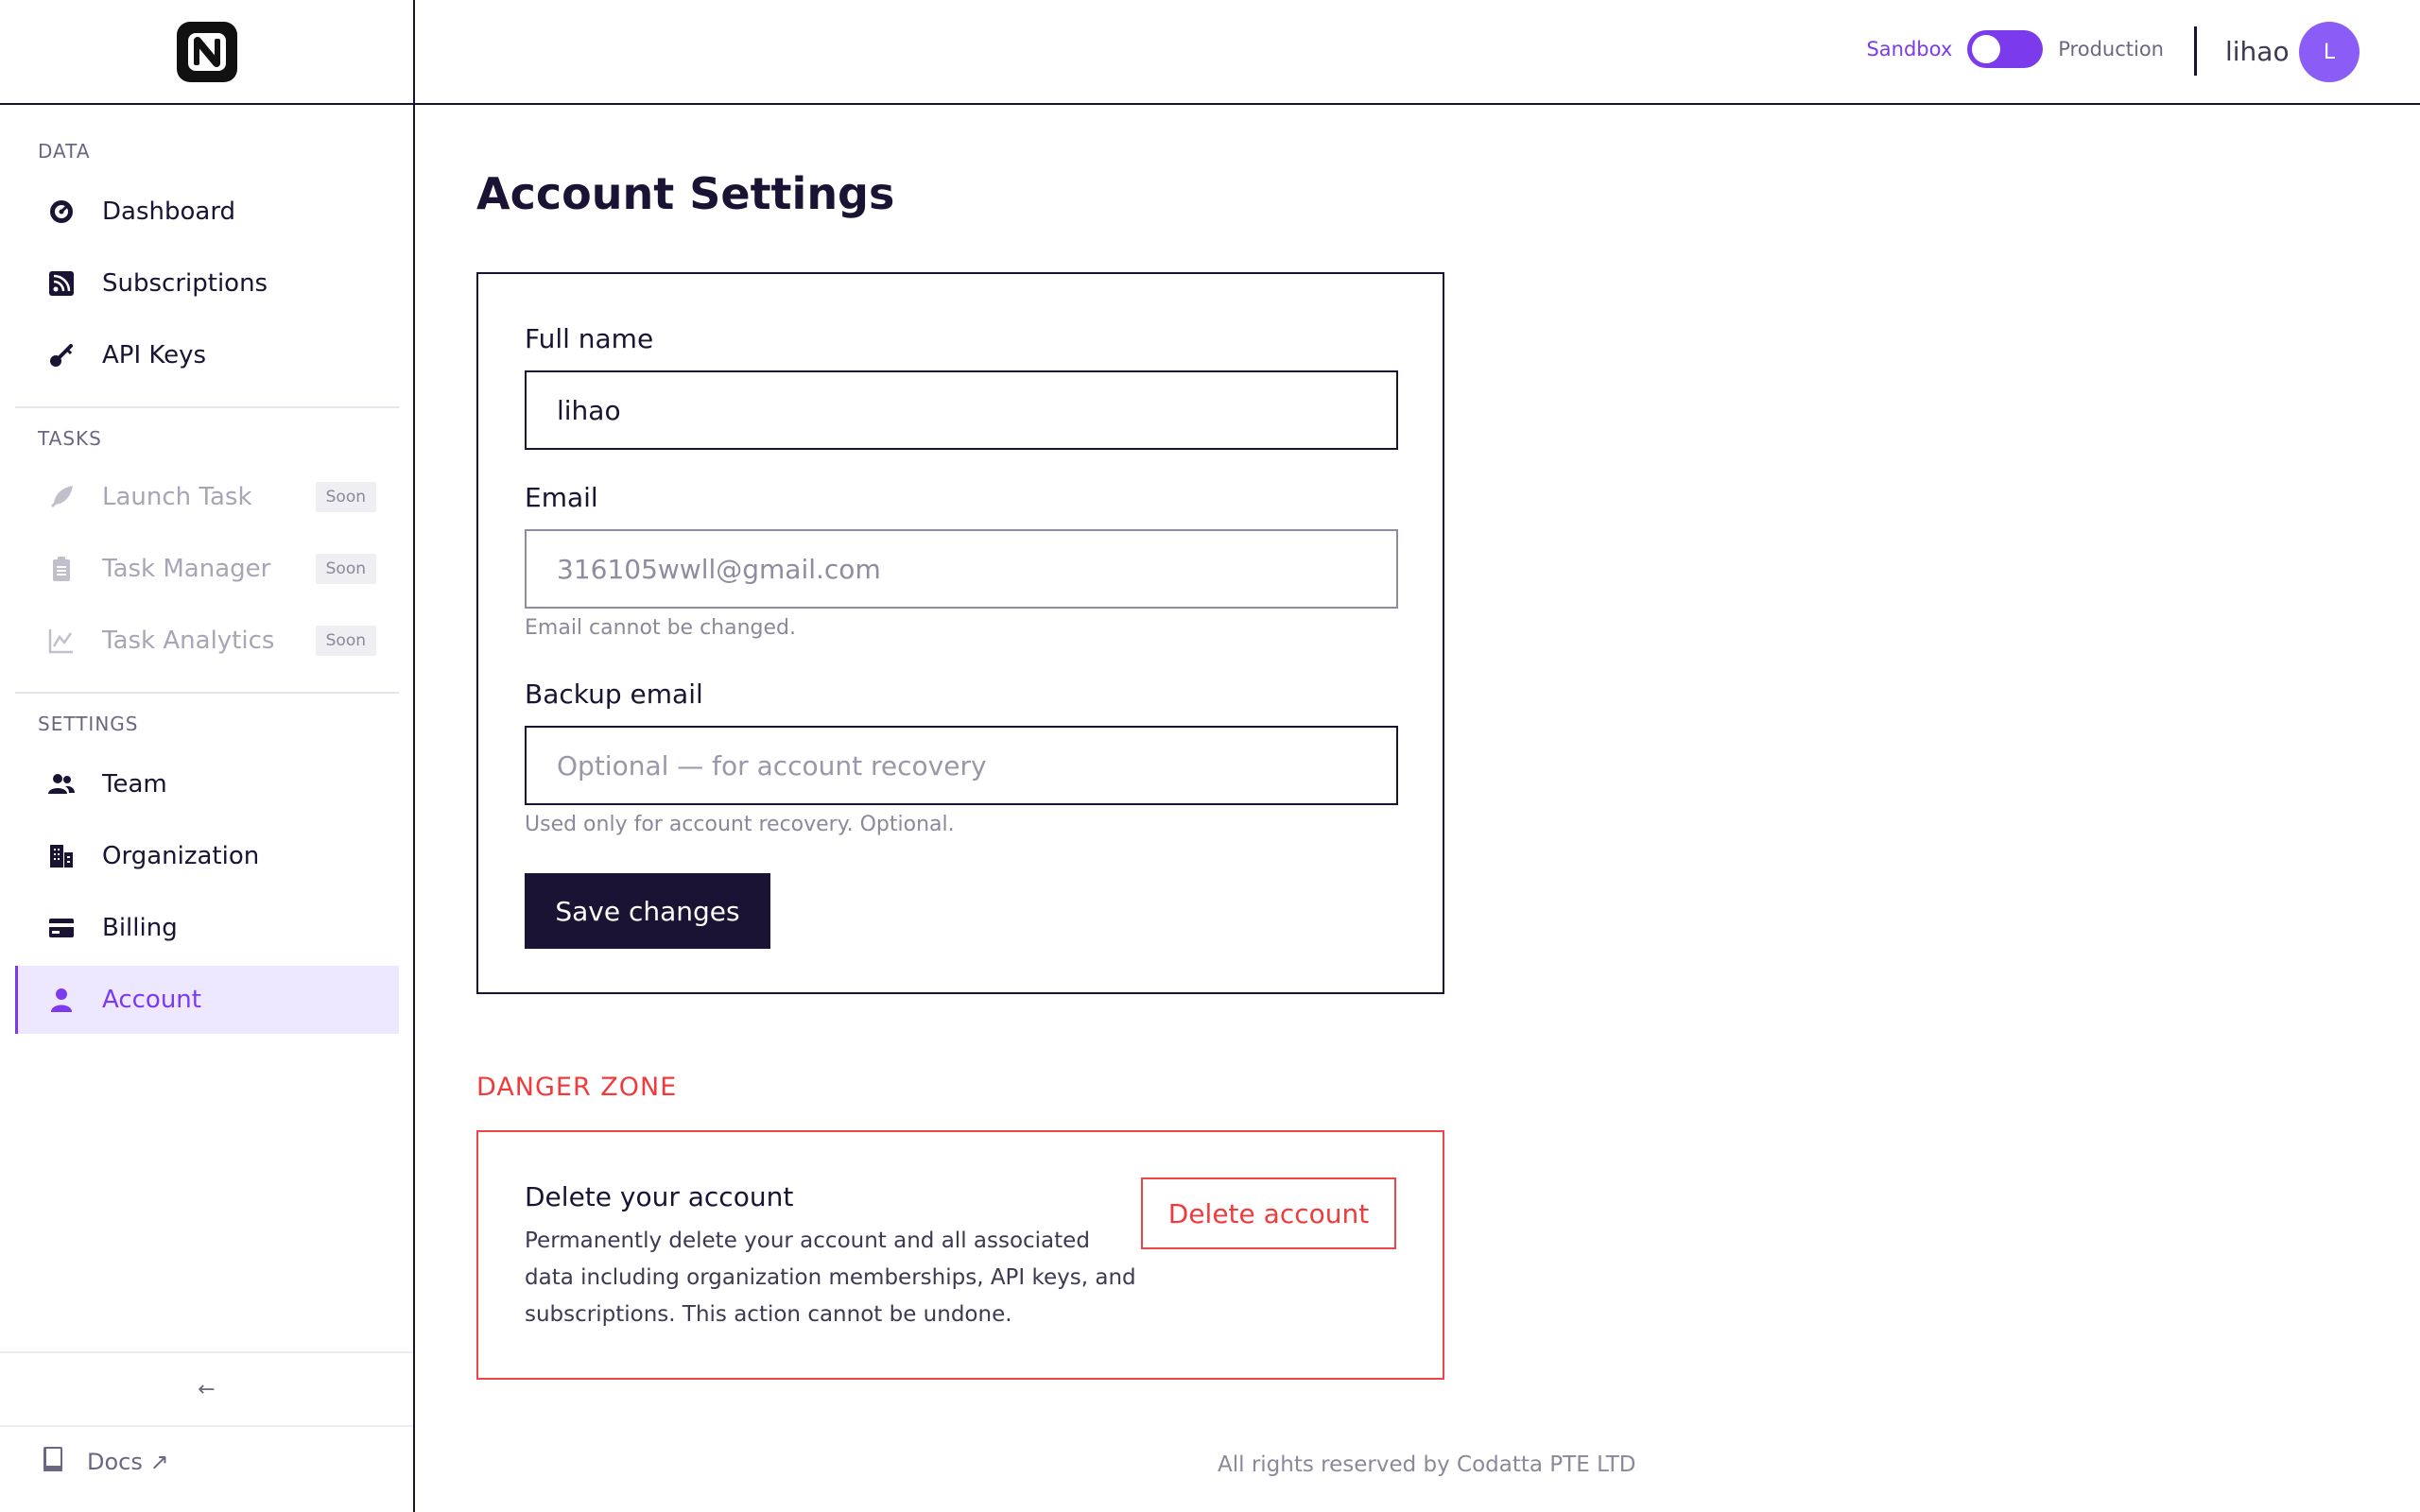 The image size is (2420, 1512). I want to click on env-production-label: Production, so click(2111, 49).